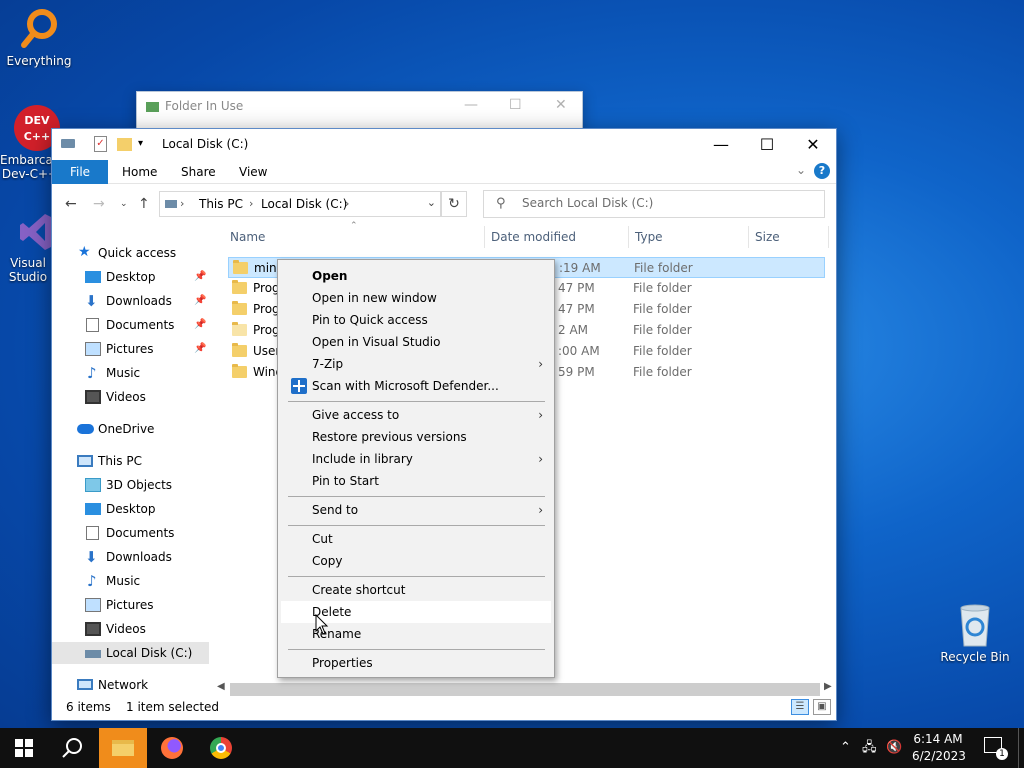  What do you see at coordinates (221, 204) in the screenshot?
I see `breadcrumb-this-pc: This PC` at bounding box center [221, 204].